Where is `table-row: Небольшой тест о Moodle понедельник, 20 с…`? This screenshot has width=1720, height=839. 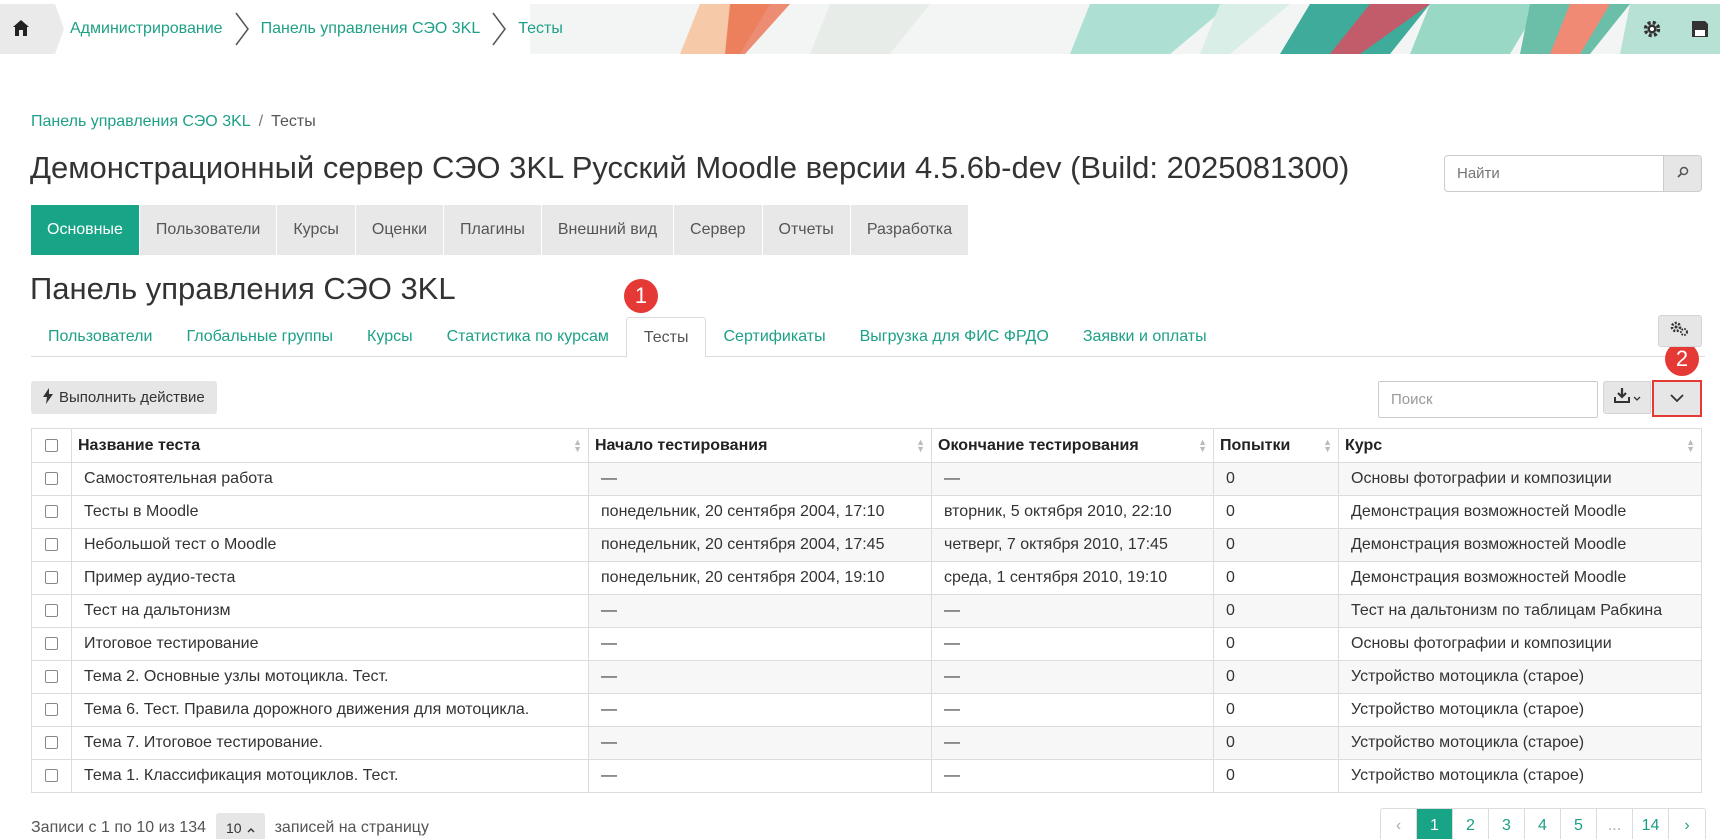
table-row: Небольшой тест о Moodle понедельник, 20 с… is located at coordinates (866, 545).